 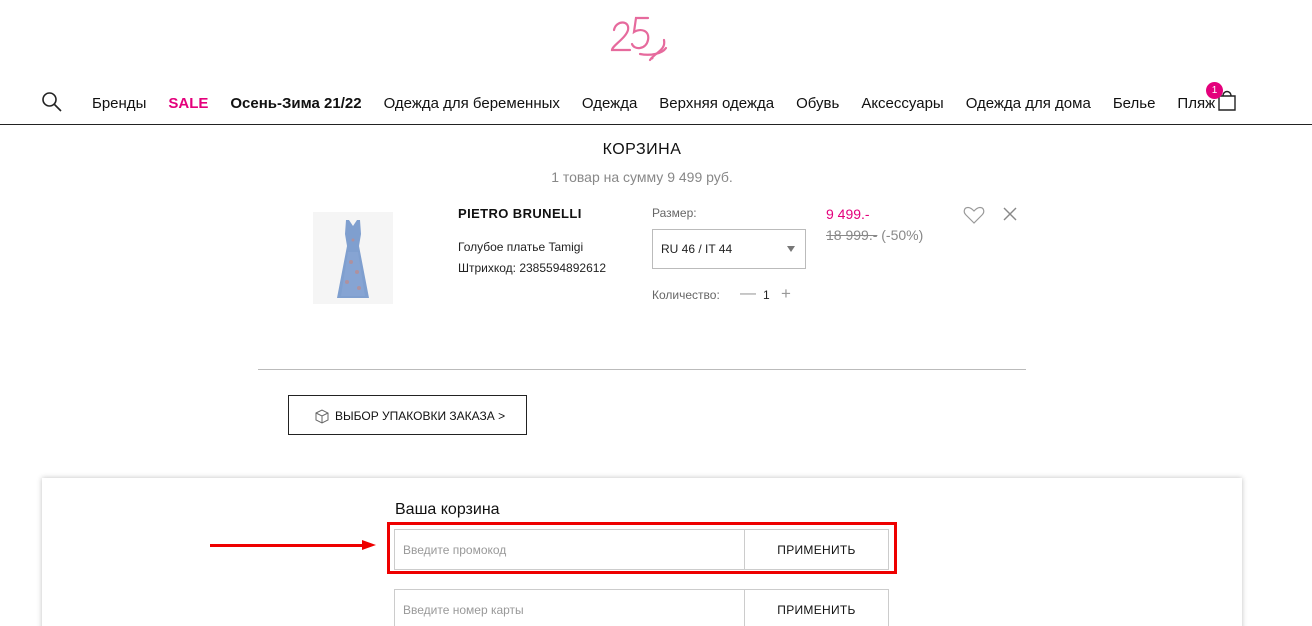 I want to click on chevron-down-icon, so click(x=791, y=249).